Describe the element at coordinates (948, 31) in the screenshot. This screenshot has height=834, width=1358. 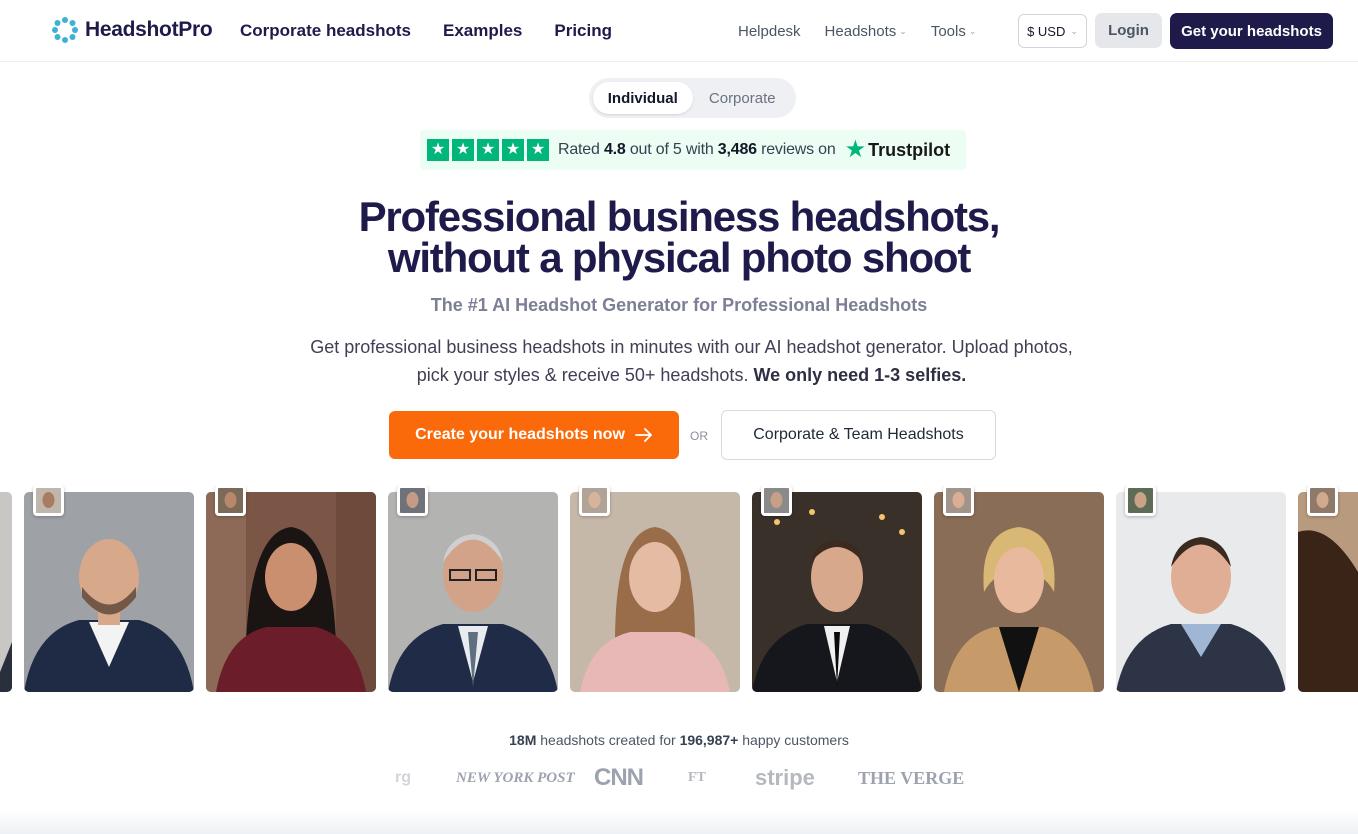
I see `tools-menu-label: Tools` at that location.